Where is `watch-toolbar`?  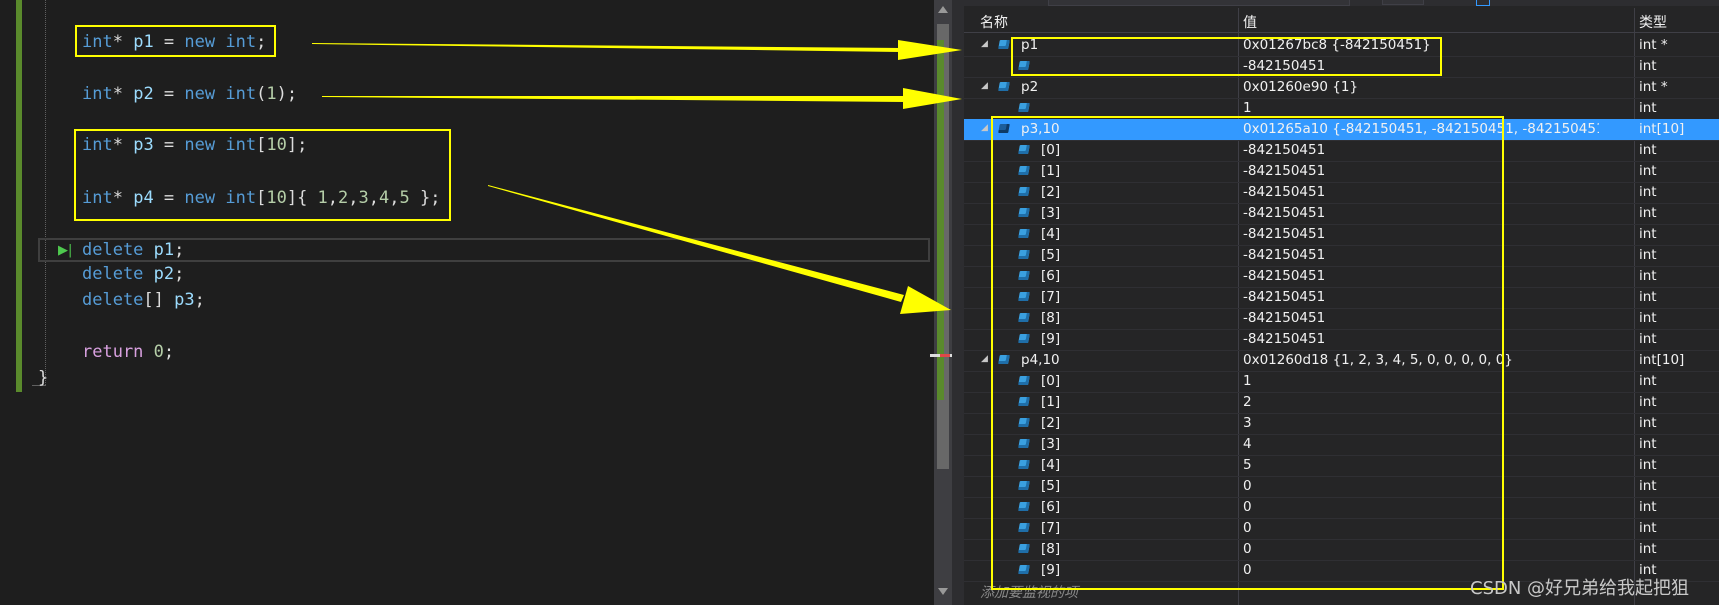 watch-toolbar is located at coordinates (1341, 3).